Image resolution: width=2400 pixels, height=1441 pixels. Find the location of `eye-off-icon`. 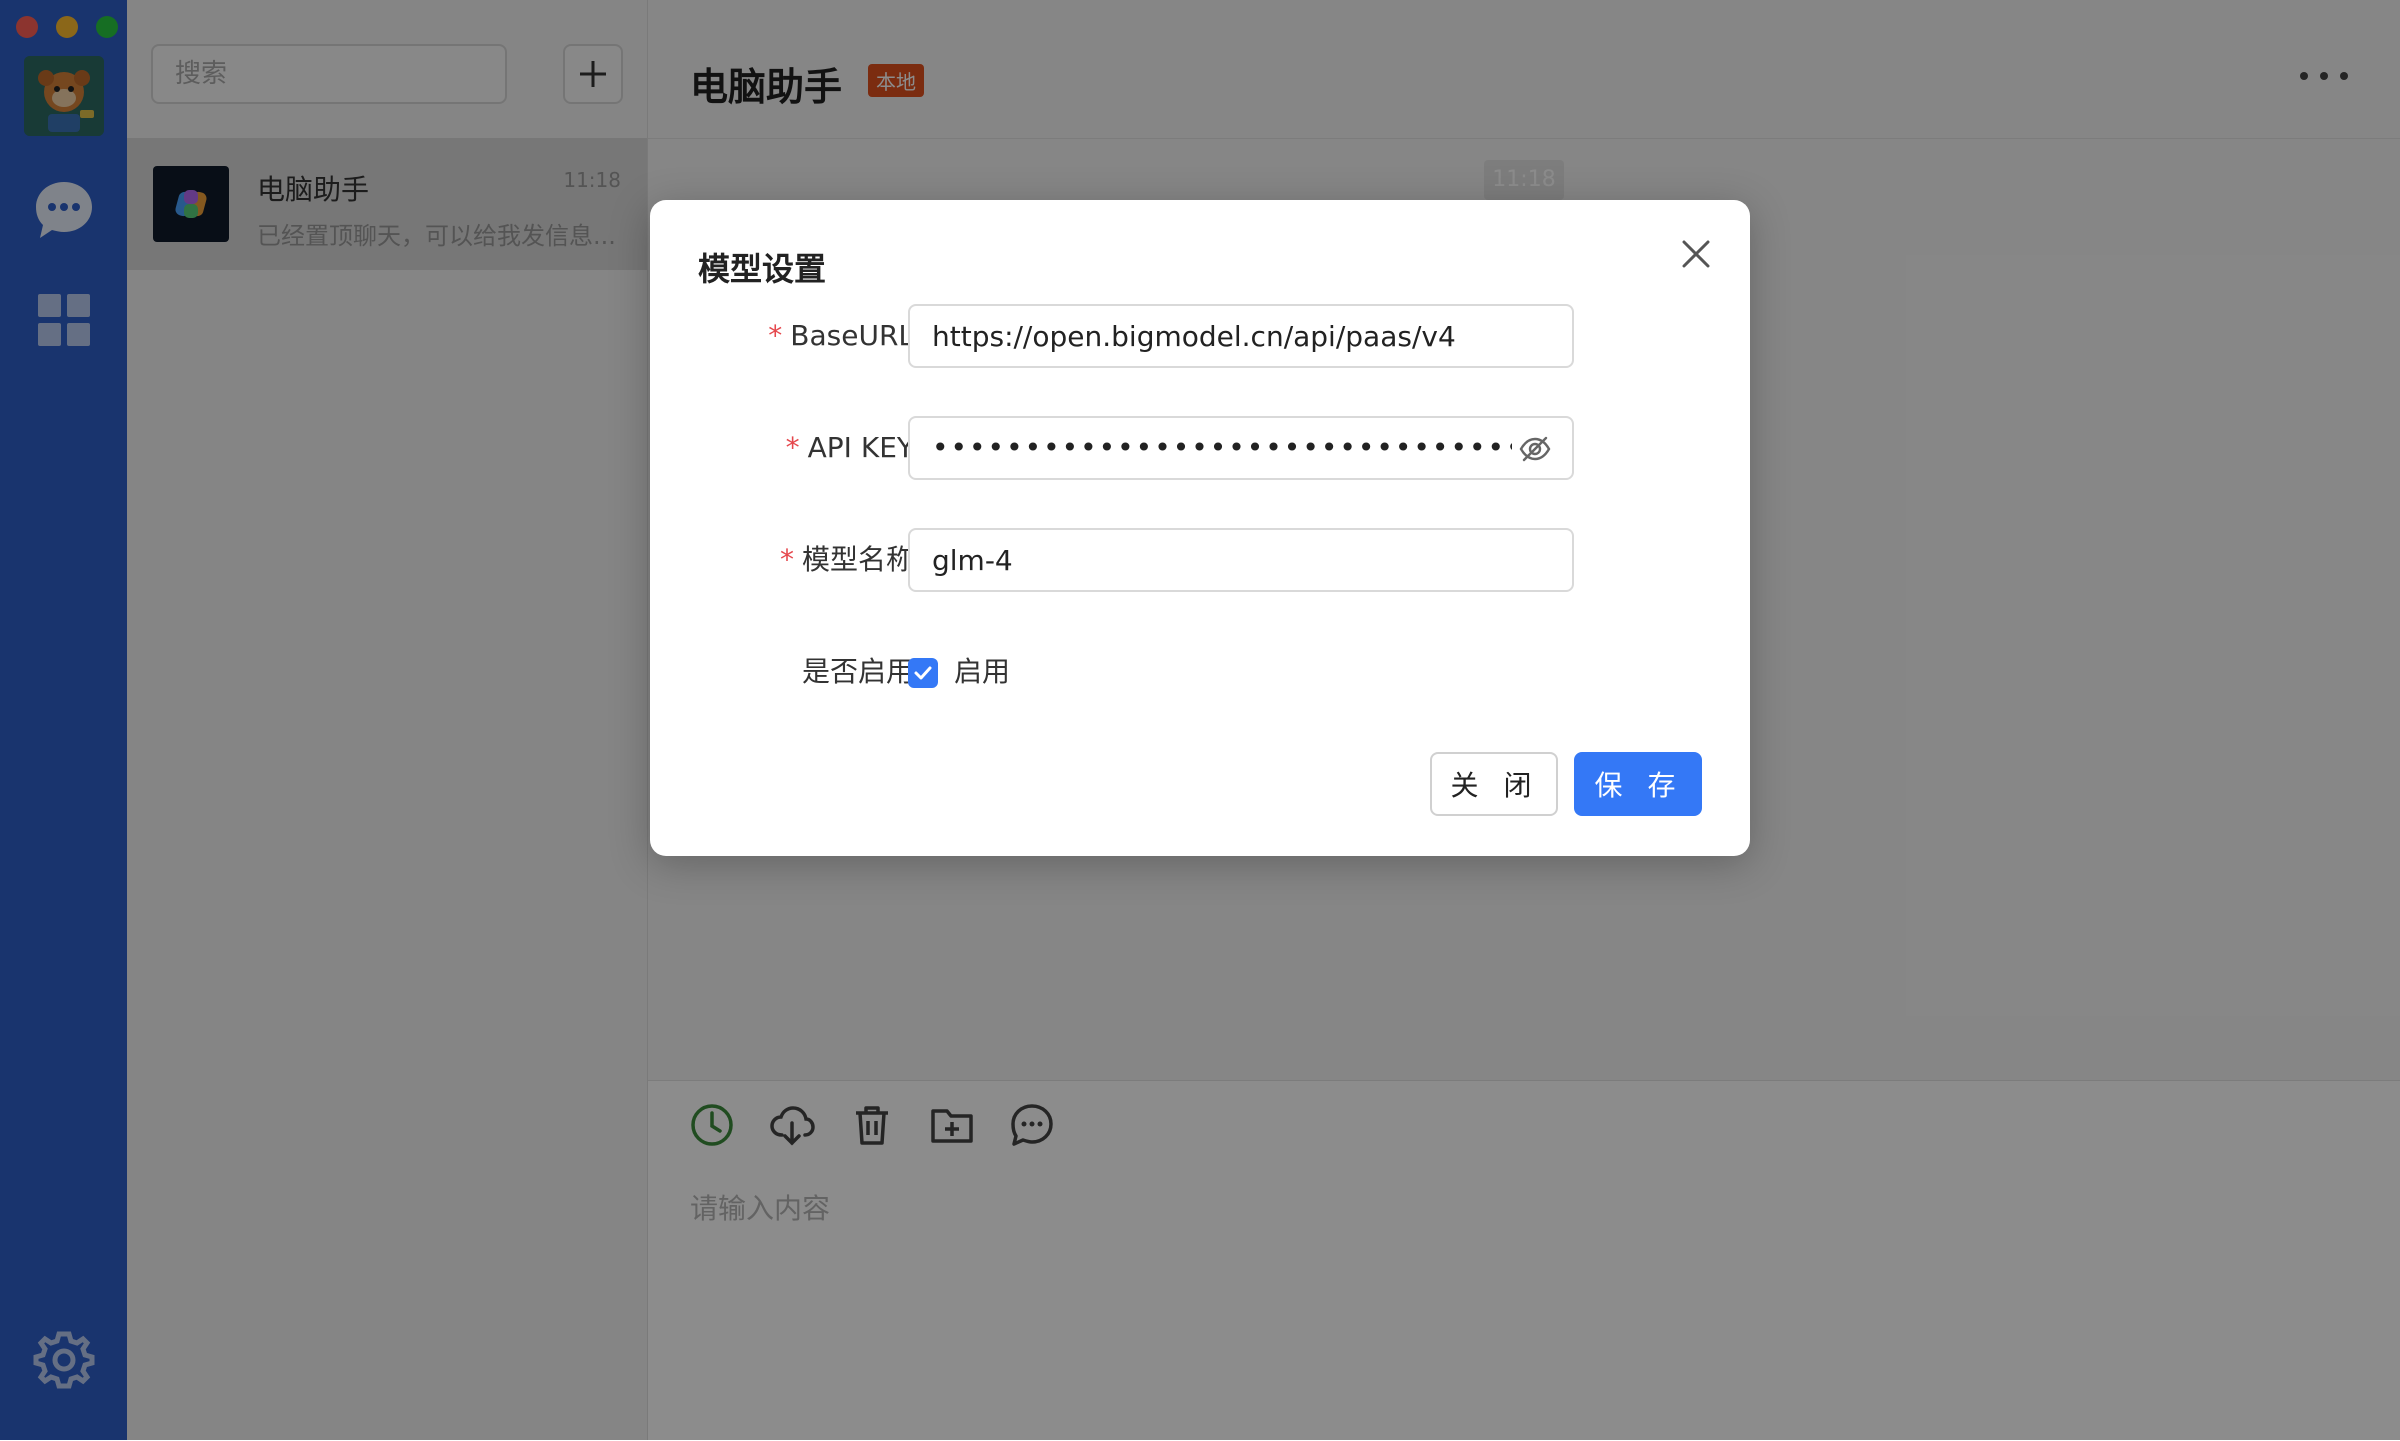

eye-off-icon is located at coordinates (1535, 449).